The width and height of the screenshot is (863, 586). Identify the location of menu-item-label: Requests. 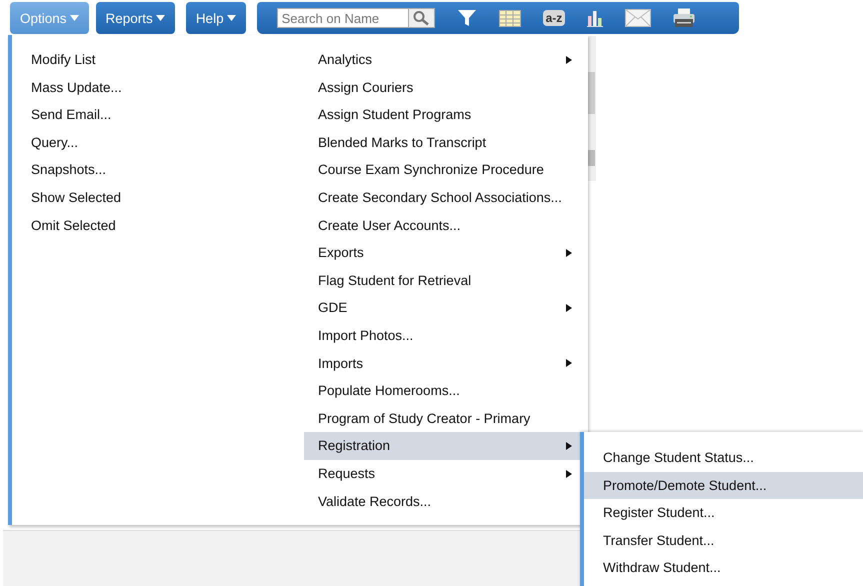
(347, 473).